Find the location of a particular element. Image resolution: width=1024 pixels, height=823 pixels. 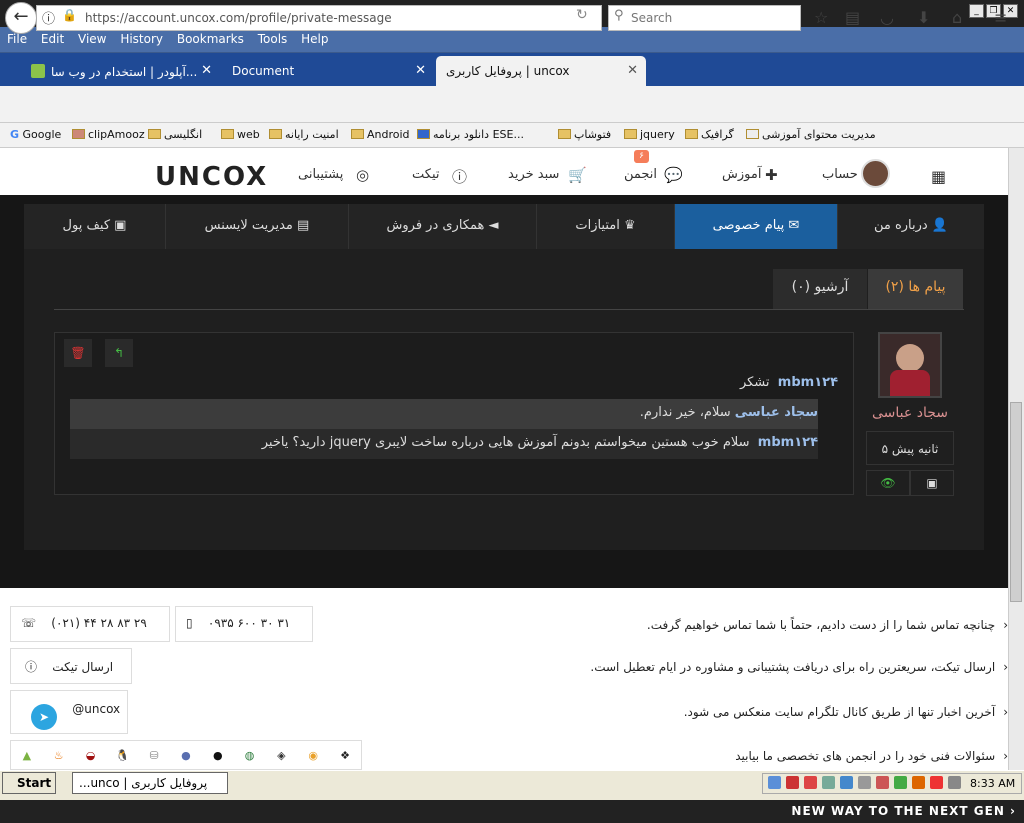

profile-nav-about: درباره من 👤 is located at coordinates (910, 226).